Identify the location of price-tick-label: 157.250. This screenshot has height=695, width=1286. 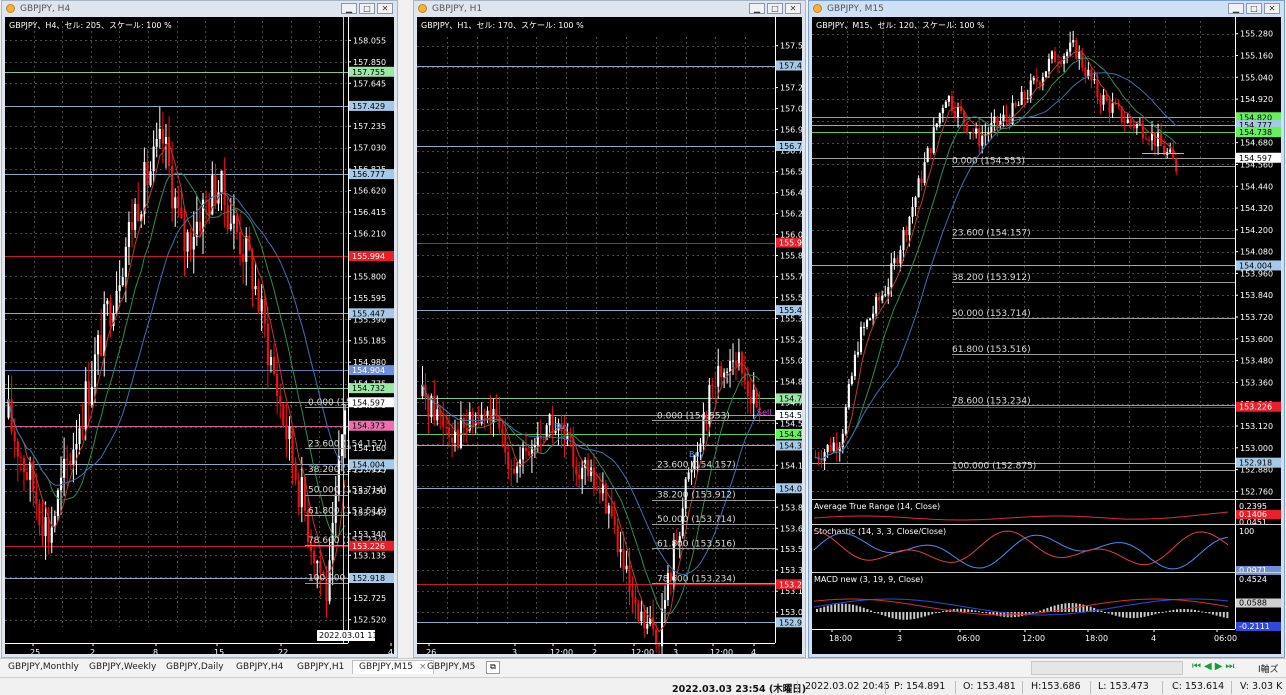
(791, 88).